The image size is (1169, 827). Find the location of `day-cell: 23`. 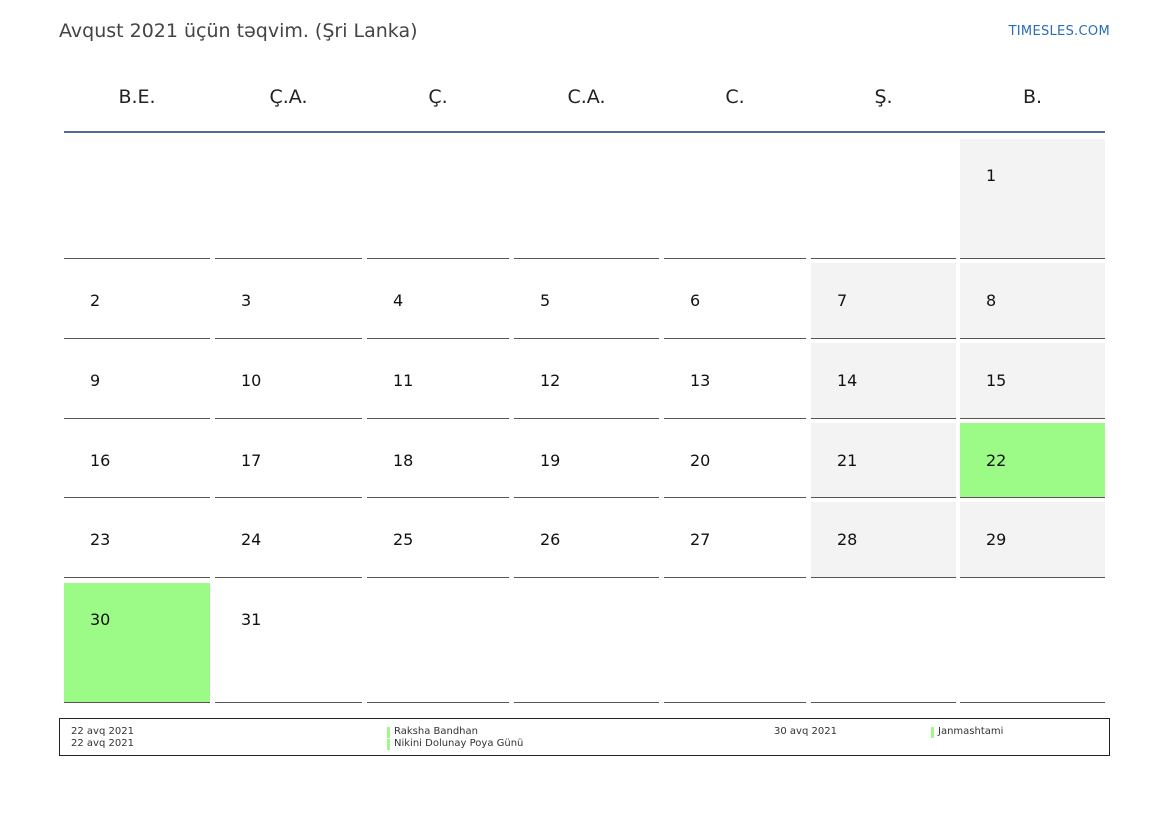

day-cell: 23 is located at coordinates (137, 540).